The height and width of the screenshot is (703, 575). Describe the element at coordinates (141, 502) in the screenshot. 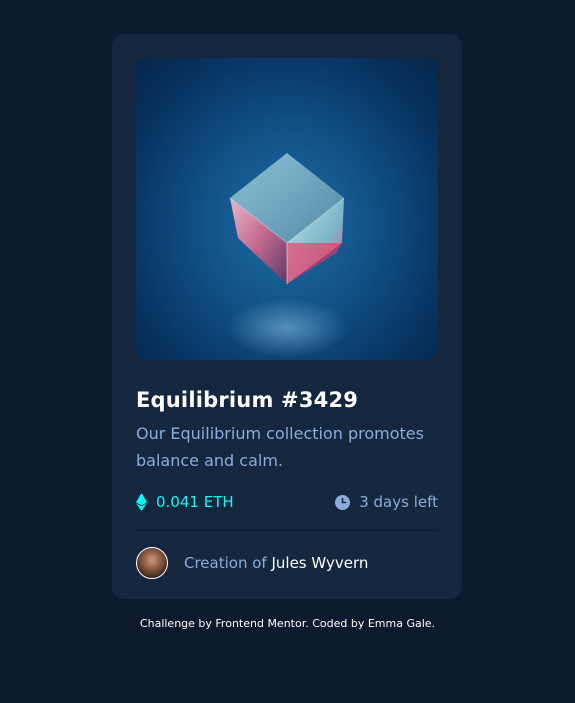

I see `ethereum-icon` at that location.